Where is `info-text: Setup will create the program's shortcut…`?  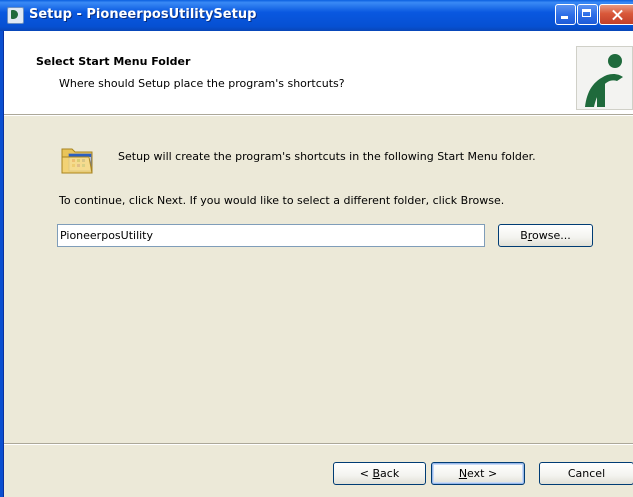
info-text: Setup will create the program's shortcut… is located at coordinates (327, 156).